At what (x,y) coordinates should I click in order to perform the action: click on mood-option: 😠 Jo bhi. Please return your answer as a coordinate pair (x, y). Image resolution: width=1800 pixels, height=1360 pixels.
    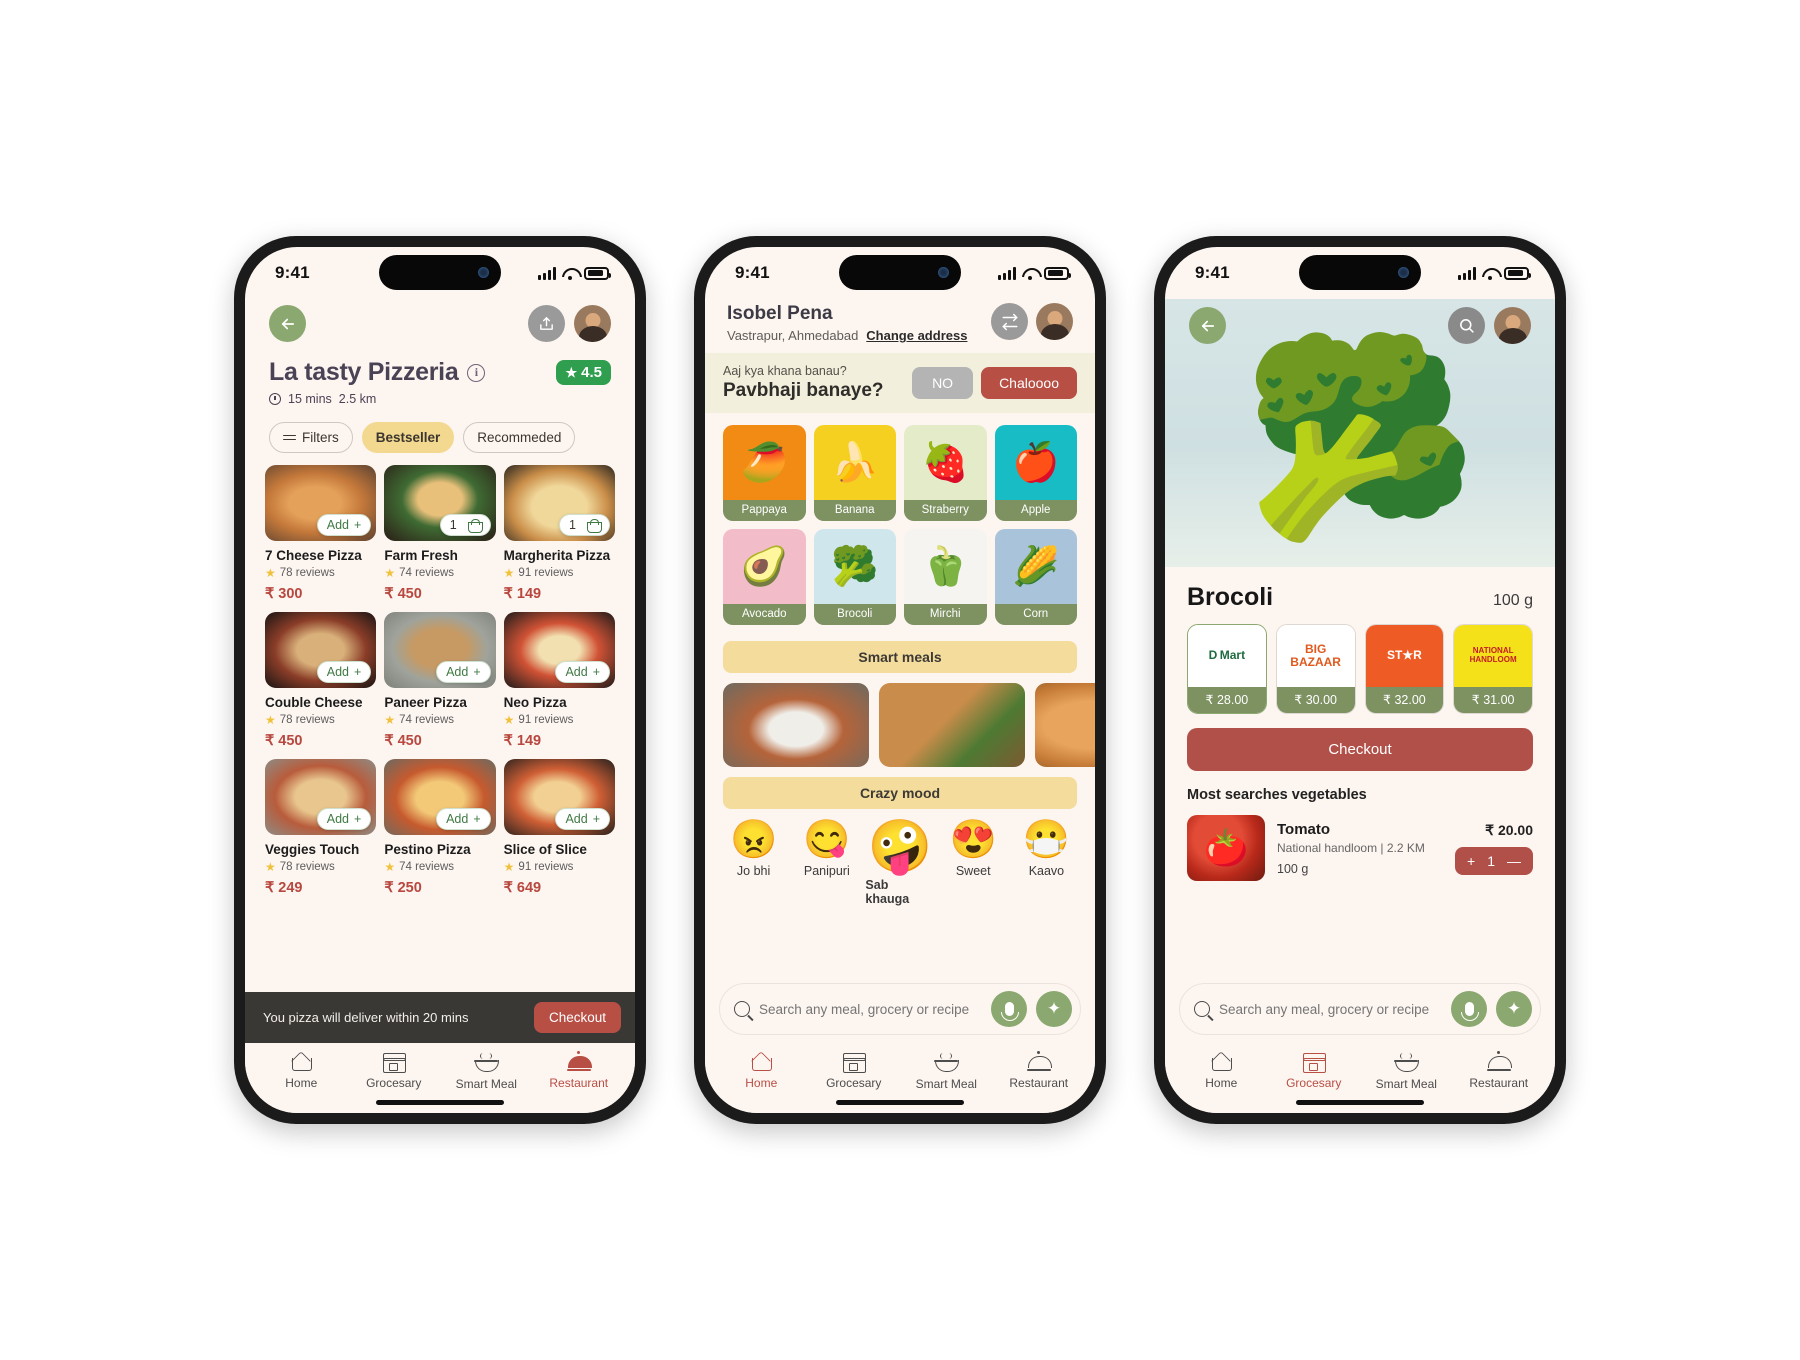
    Looking at the image, I should click on (753, 849).